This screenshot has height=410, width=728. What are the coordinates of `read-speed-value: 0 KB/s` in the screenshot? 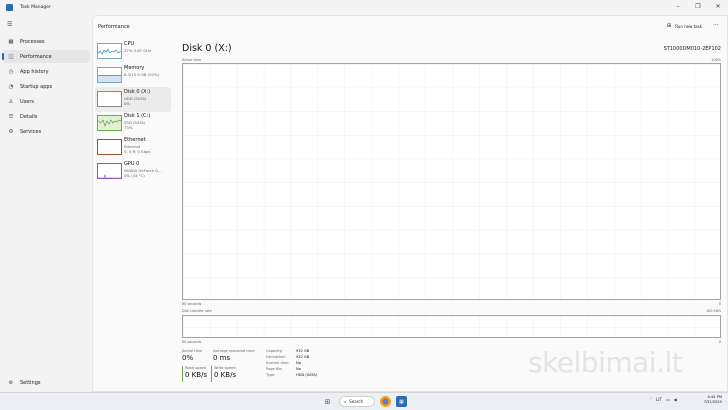 It's located at (196, 375).